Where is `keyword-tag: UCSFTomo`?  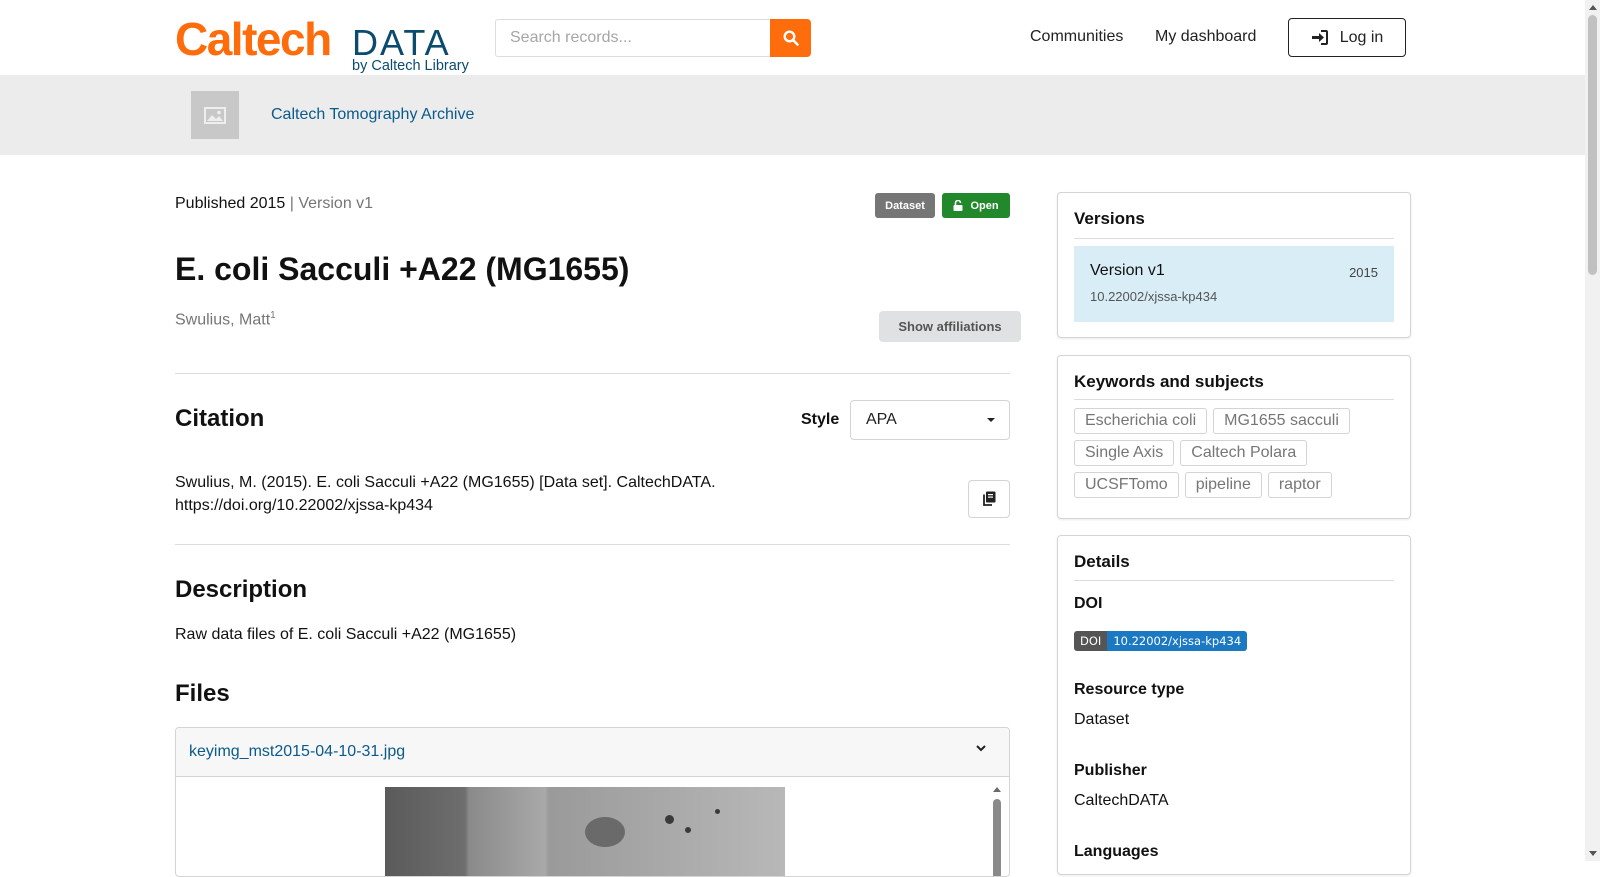 keyword-tag: UCSFTomo is located at coordinates (1126, 485).